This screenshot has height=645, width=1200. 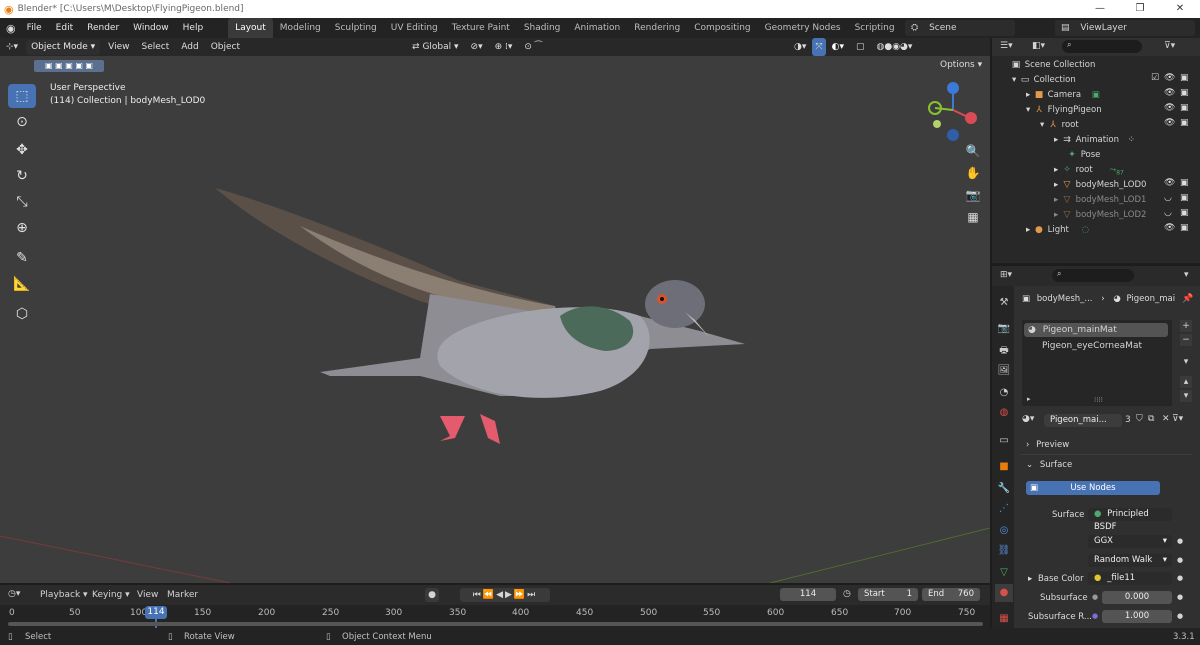 I want to click on menu-select: Select, so click(x=156, y=47).